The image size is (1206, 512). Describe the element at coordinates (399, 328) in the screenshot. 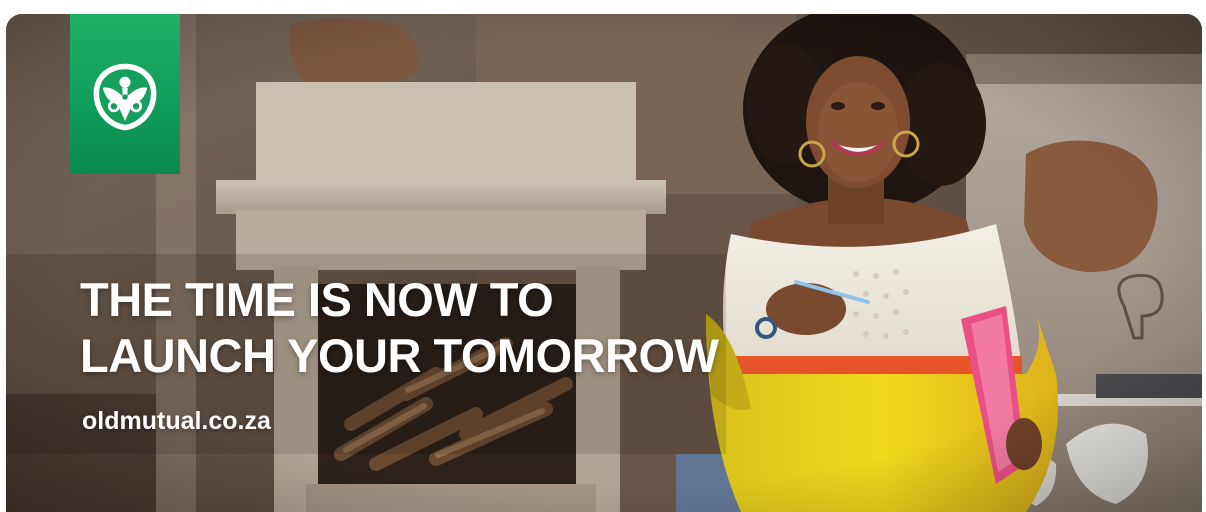

I see `headline: THE TIME IS NOW TO LAUNCH YOUR TOMORROW` at that location.